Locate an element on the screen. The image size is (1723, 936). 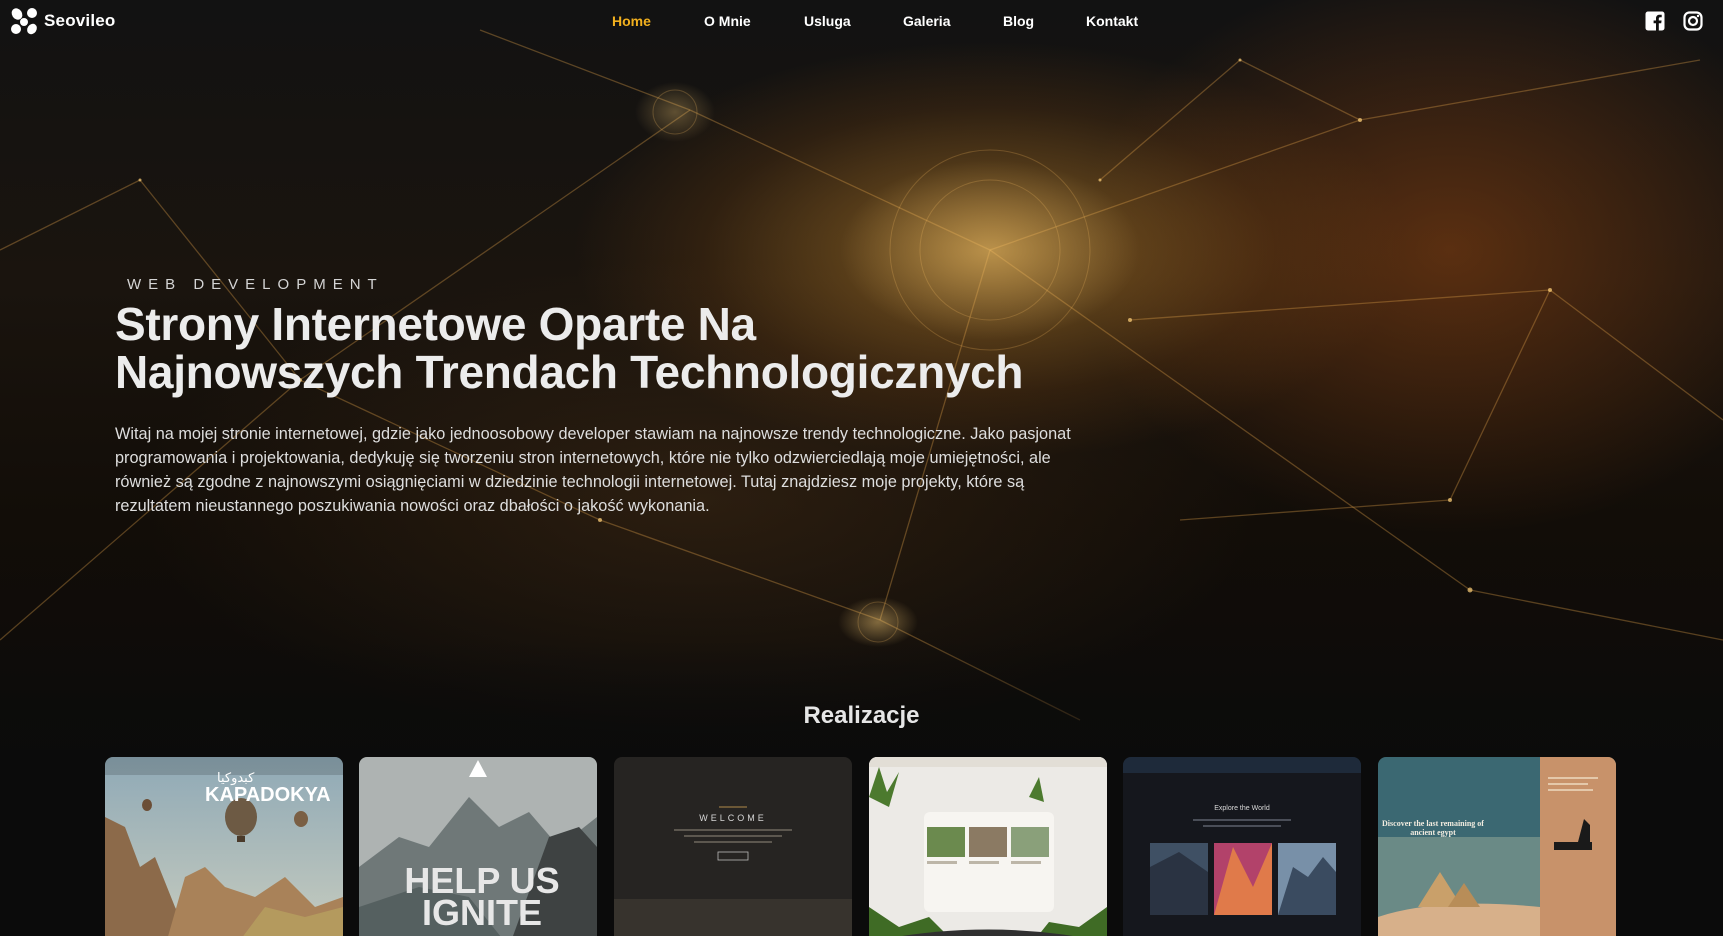
card-overlay-title: HELP US IGNITE is located at coordinates (482, 896).